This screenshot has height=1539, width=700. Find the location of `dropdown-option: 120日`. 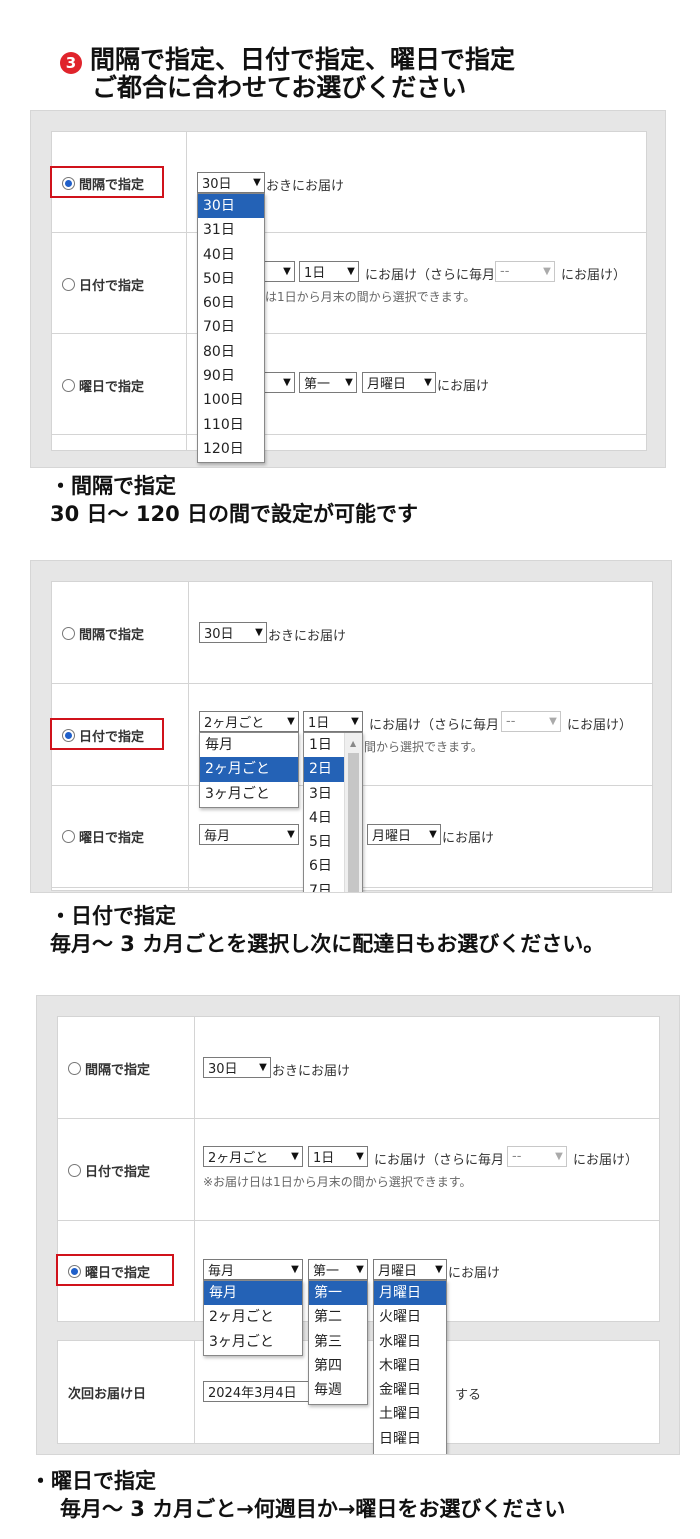

dropdown-option: 120日 is located at coordinates (231, 449).